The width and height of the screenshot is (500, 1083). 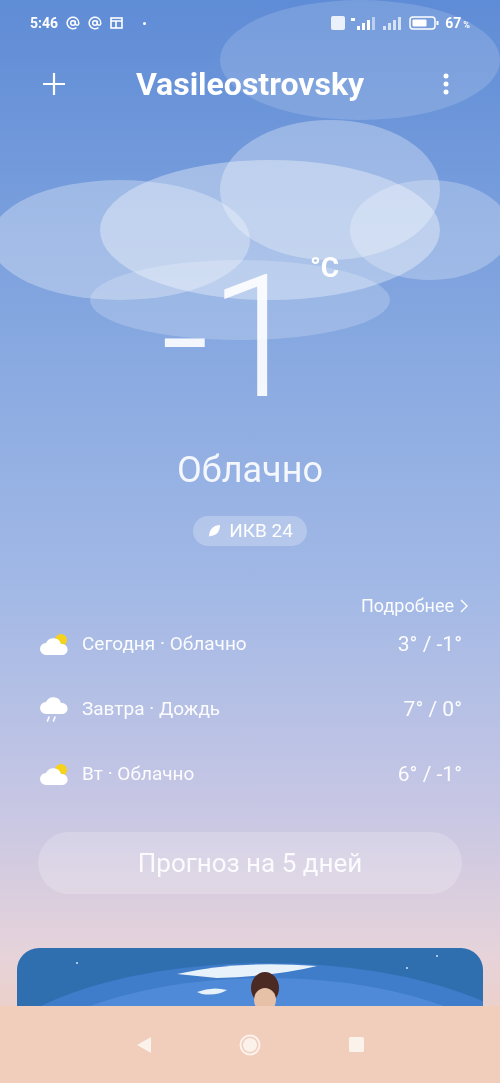 I want to click on air-quality-badge: ИКВ 24, so click(x=250, y=531).